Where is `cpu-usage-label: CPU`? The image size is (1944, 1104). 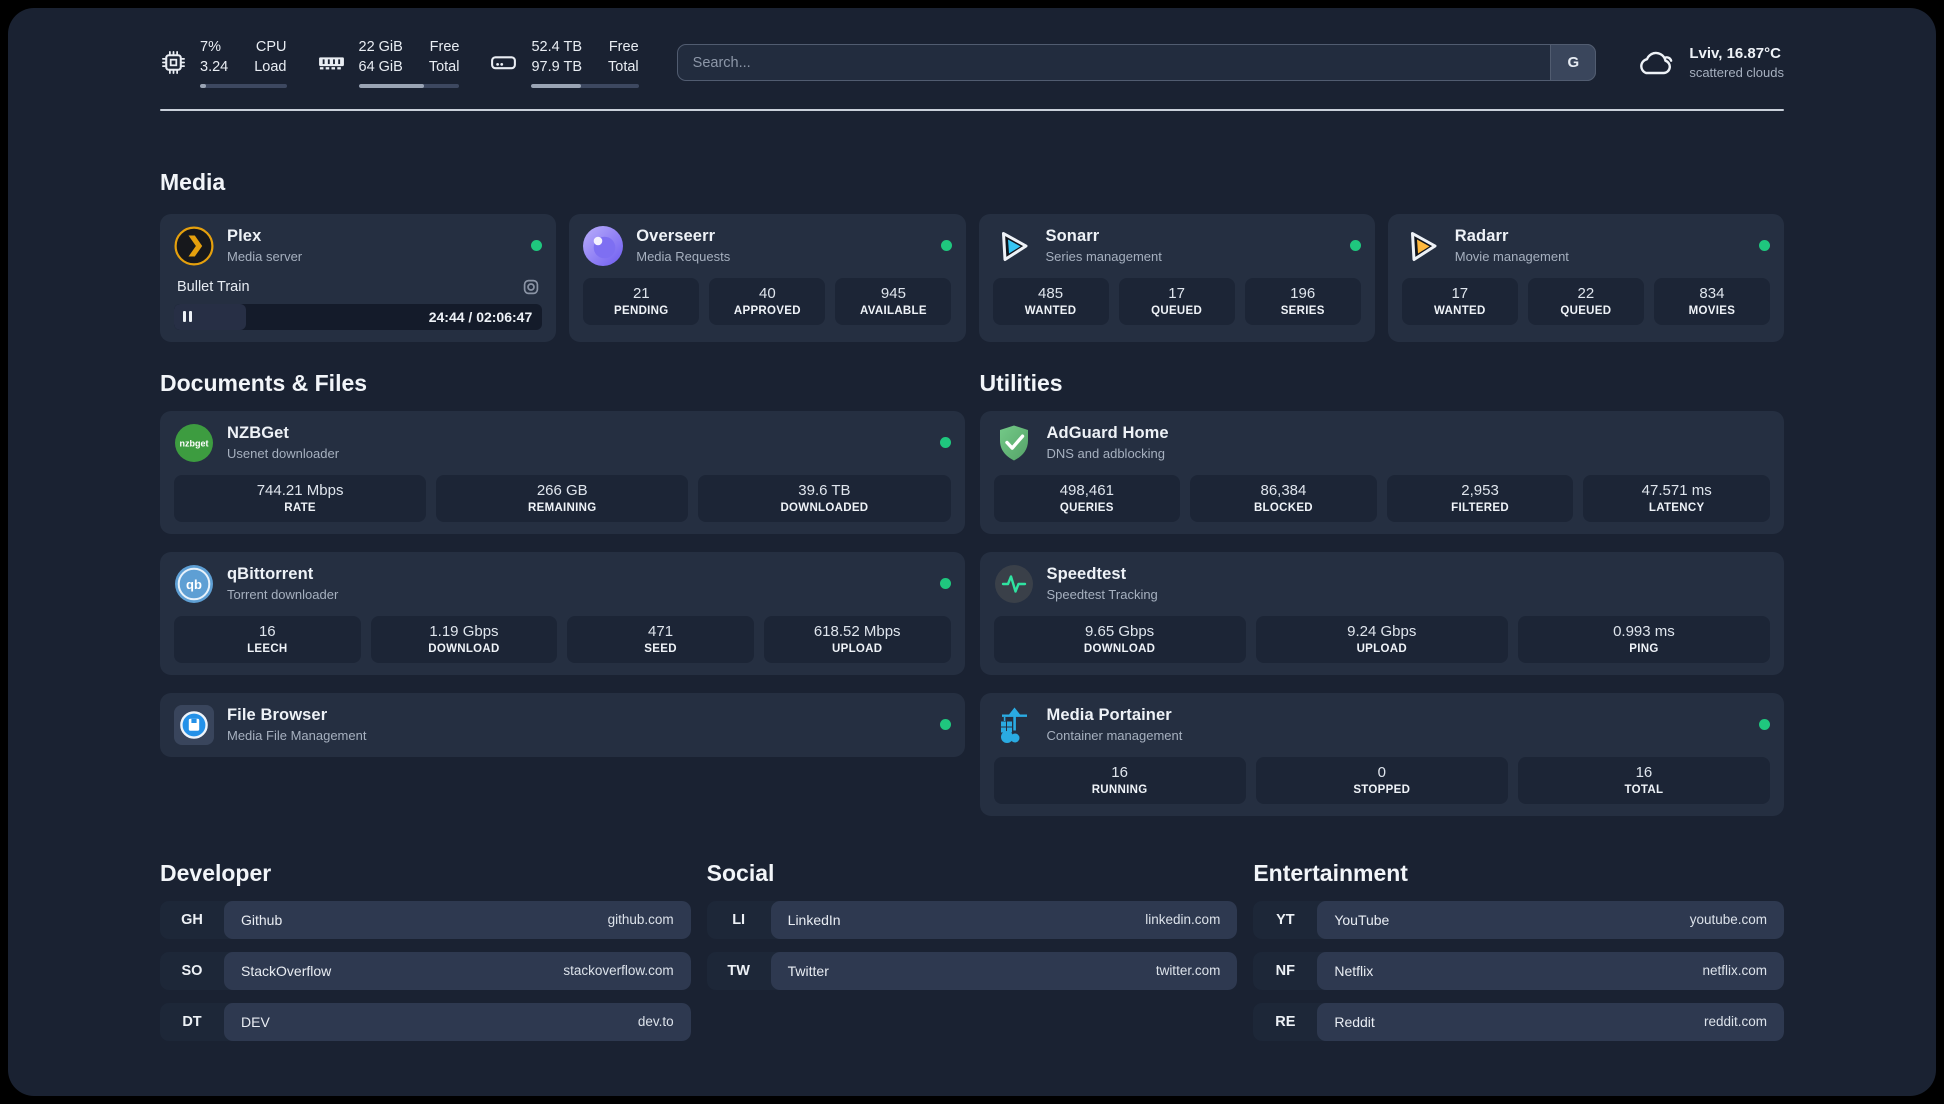
cpu-usage-label: CPU is located at coordinates (271, 47).